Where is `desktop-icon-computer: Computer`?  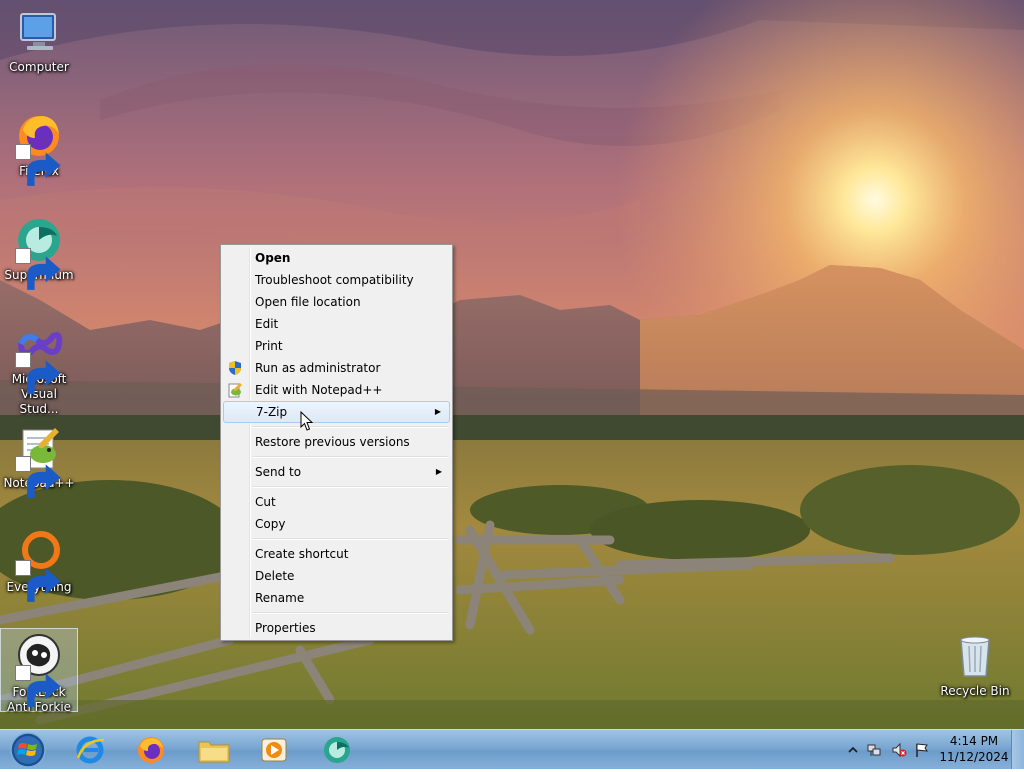 desktop-icon-computer: Computer is located at coordinates (39, 39).